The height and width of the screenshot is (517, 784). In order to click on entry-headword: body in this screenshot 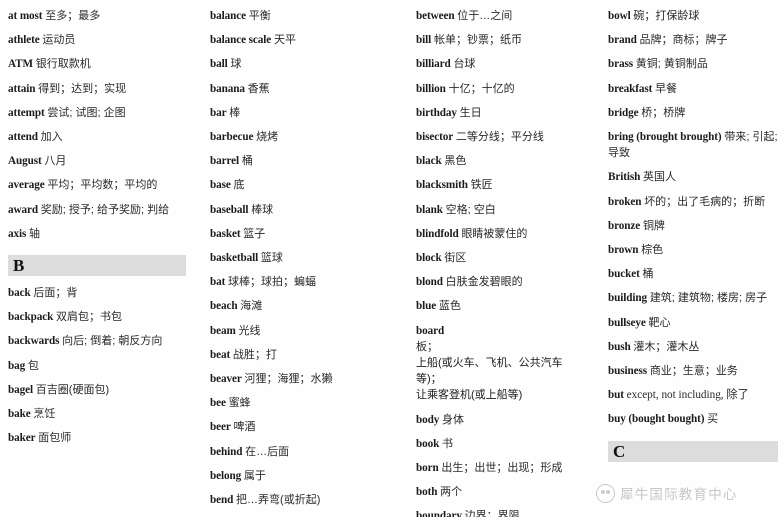, I will do `click(428, 419)`.